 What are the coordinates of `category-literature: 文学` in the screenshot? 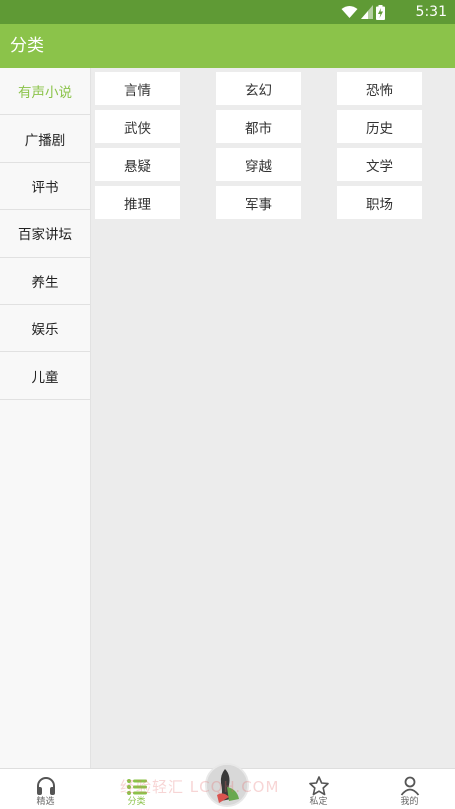 It's located at (379, 164).